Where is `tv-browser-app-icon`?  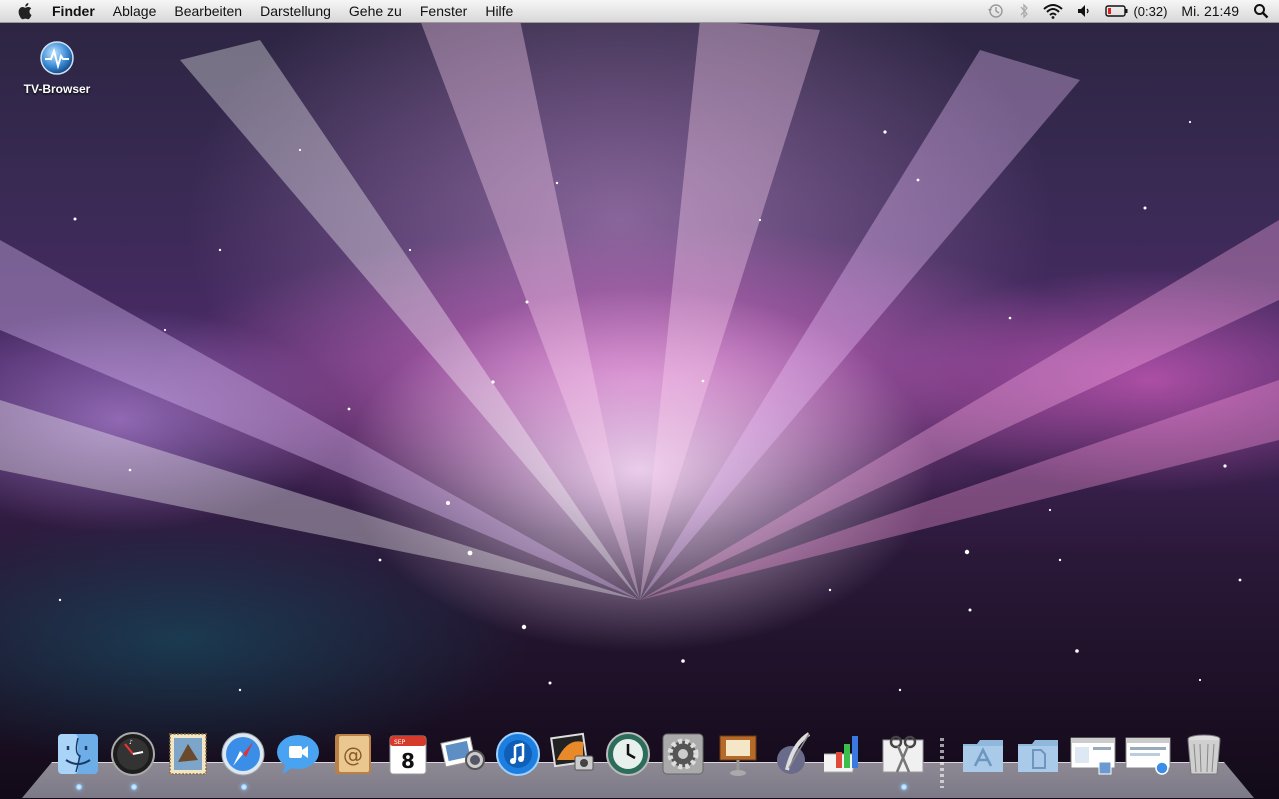
tv-browser-app-icon is located at coordinates (57, 58).